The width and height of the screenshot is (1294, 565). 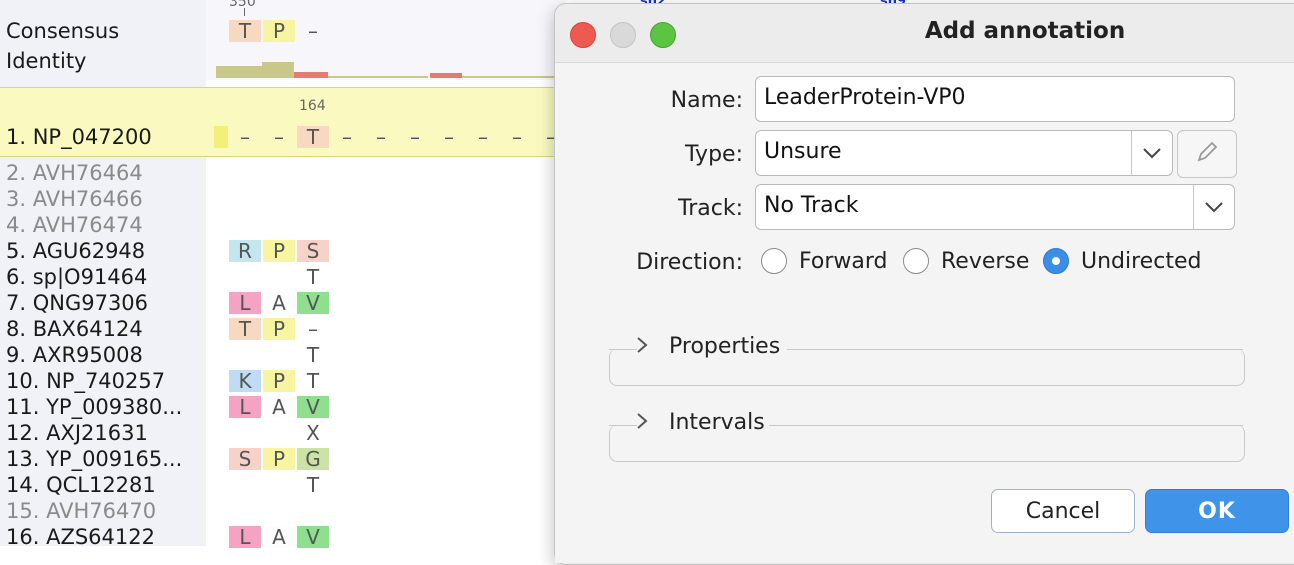 I want to click on consensus-residue: –, so click(x=313, y=31).